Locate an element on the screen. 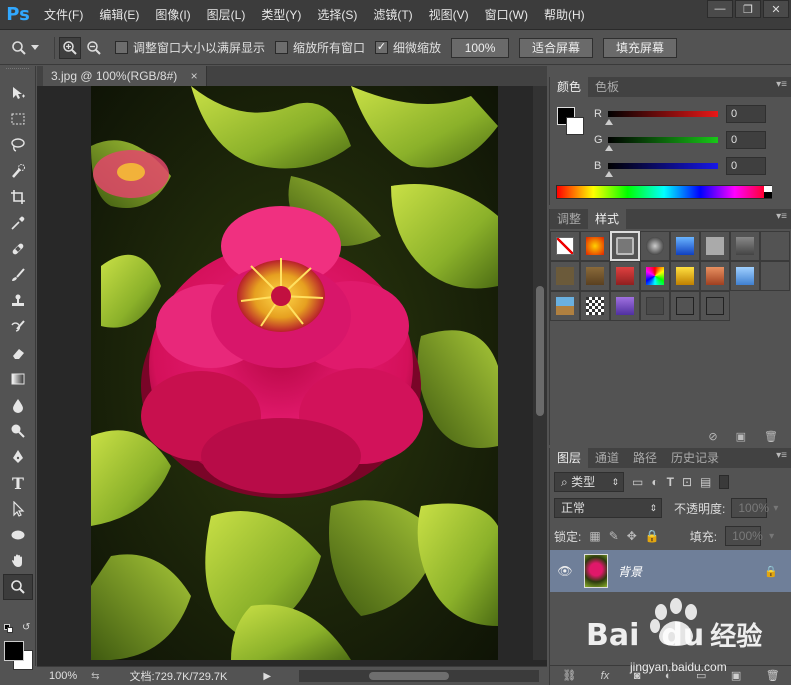  healing-brush-tool-icon is located at coordinates (18, 249).